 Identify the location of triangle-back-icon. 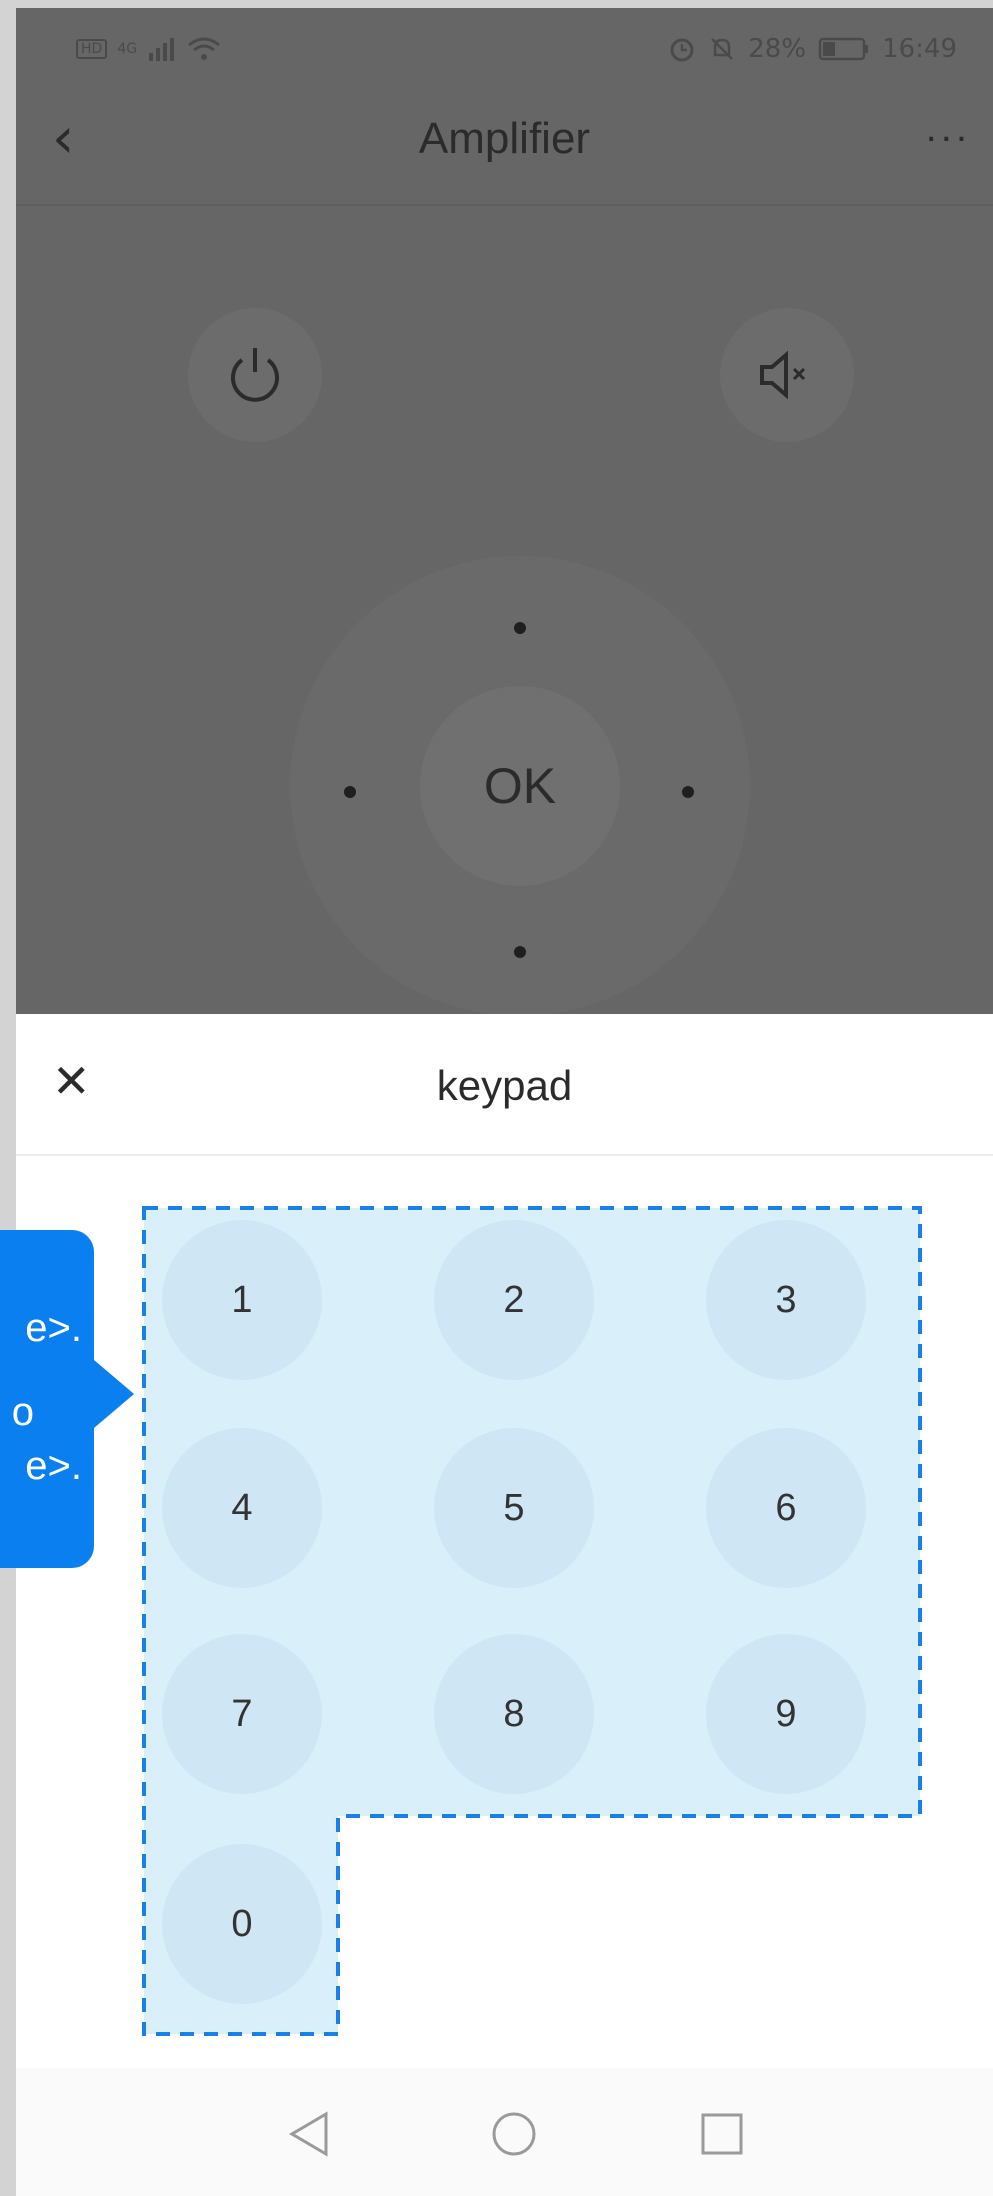
(308, 2134).